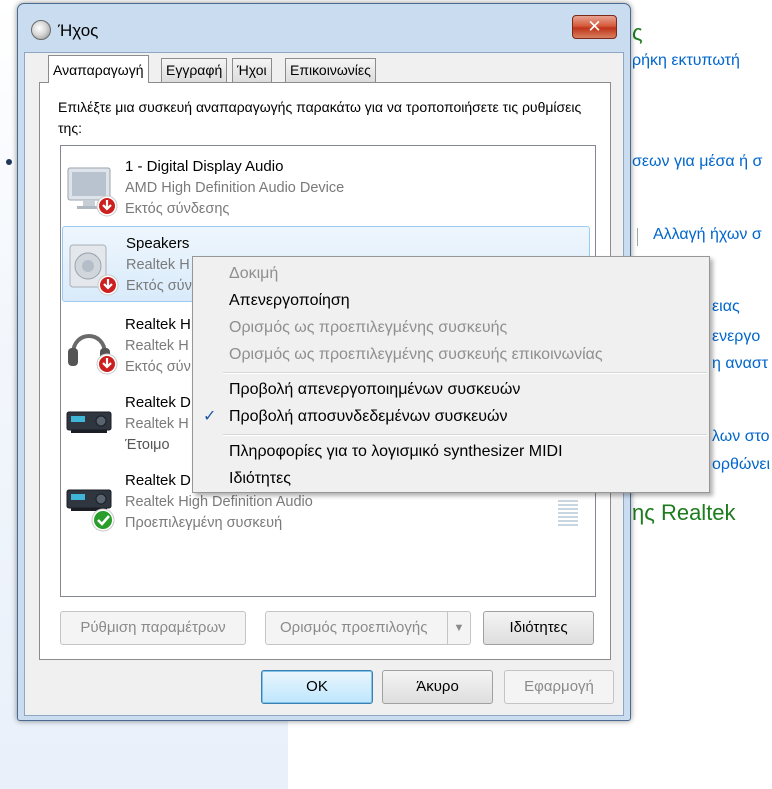  I want to click on cancel-button: Άκυρο, so click(437, 687).